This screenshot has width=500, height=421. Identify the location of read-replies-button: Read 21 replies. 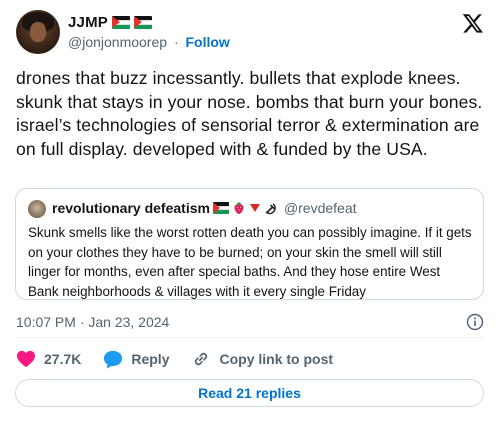
(249, 393).